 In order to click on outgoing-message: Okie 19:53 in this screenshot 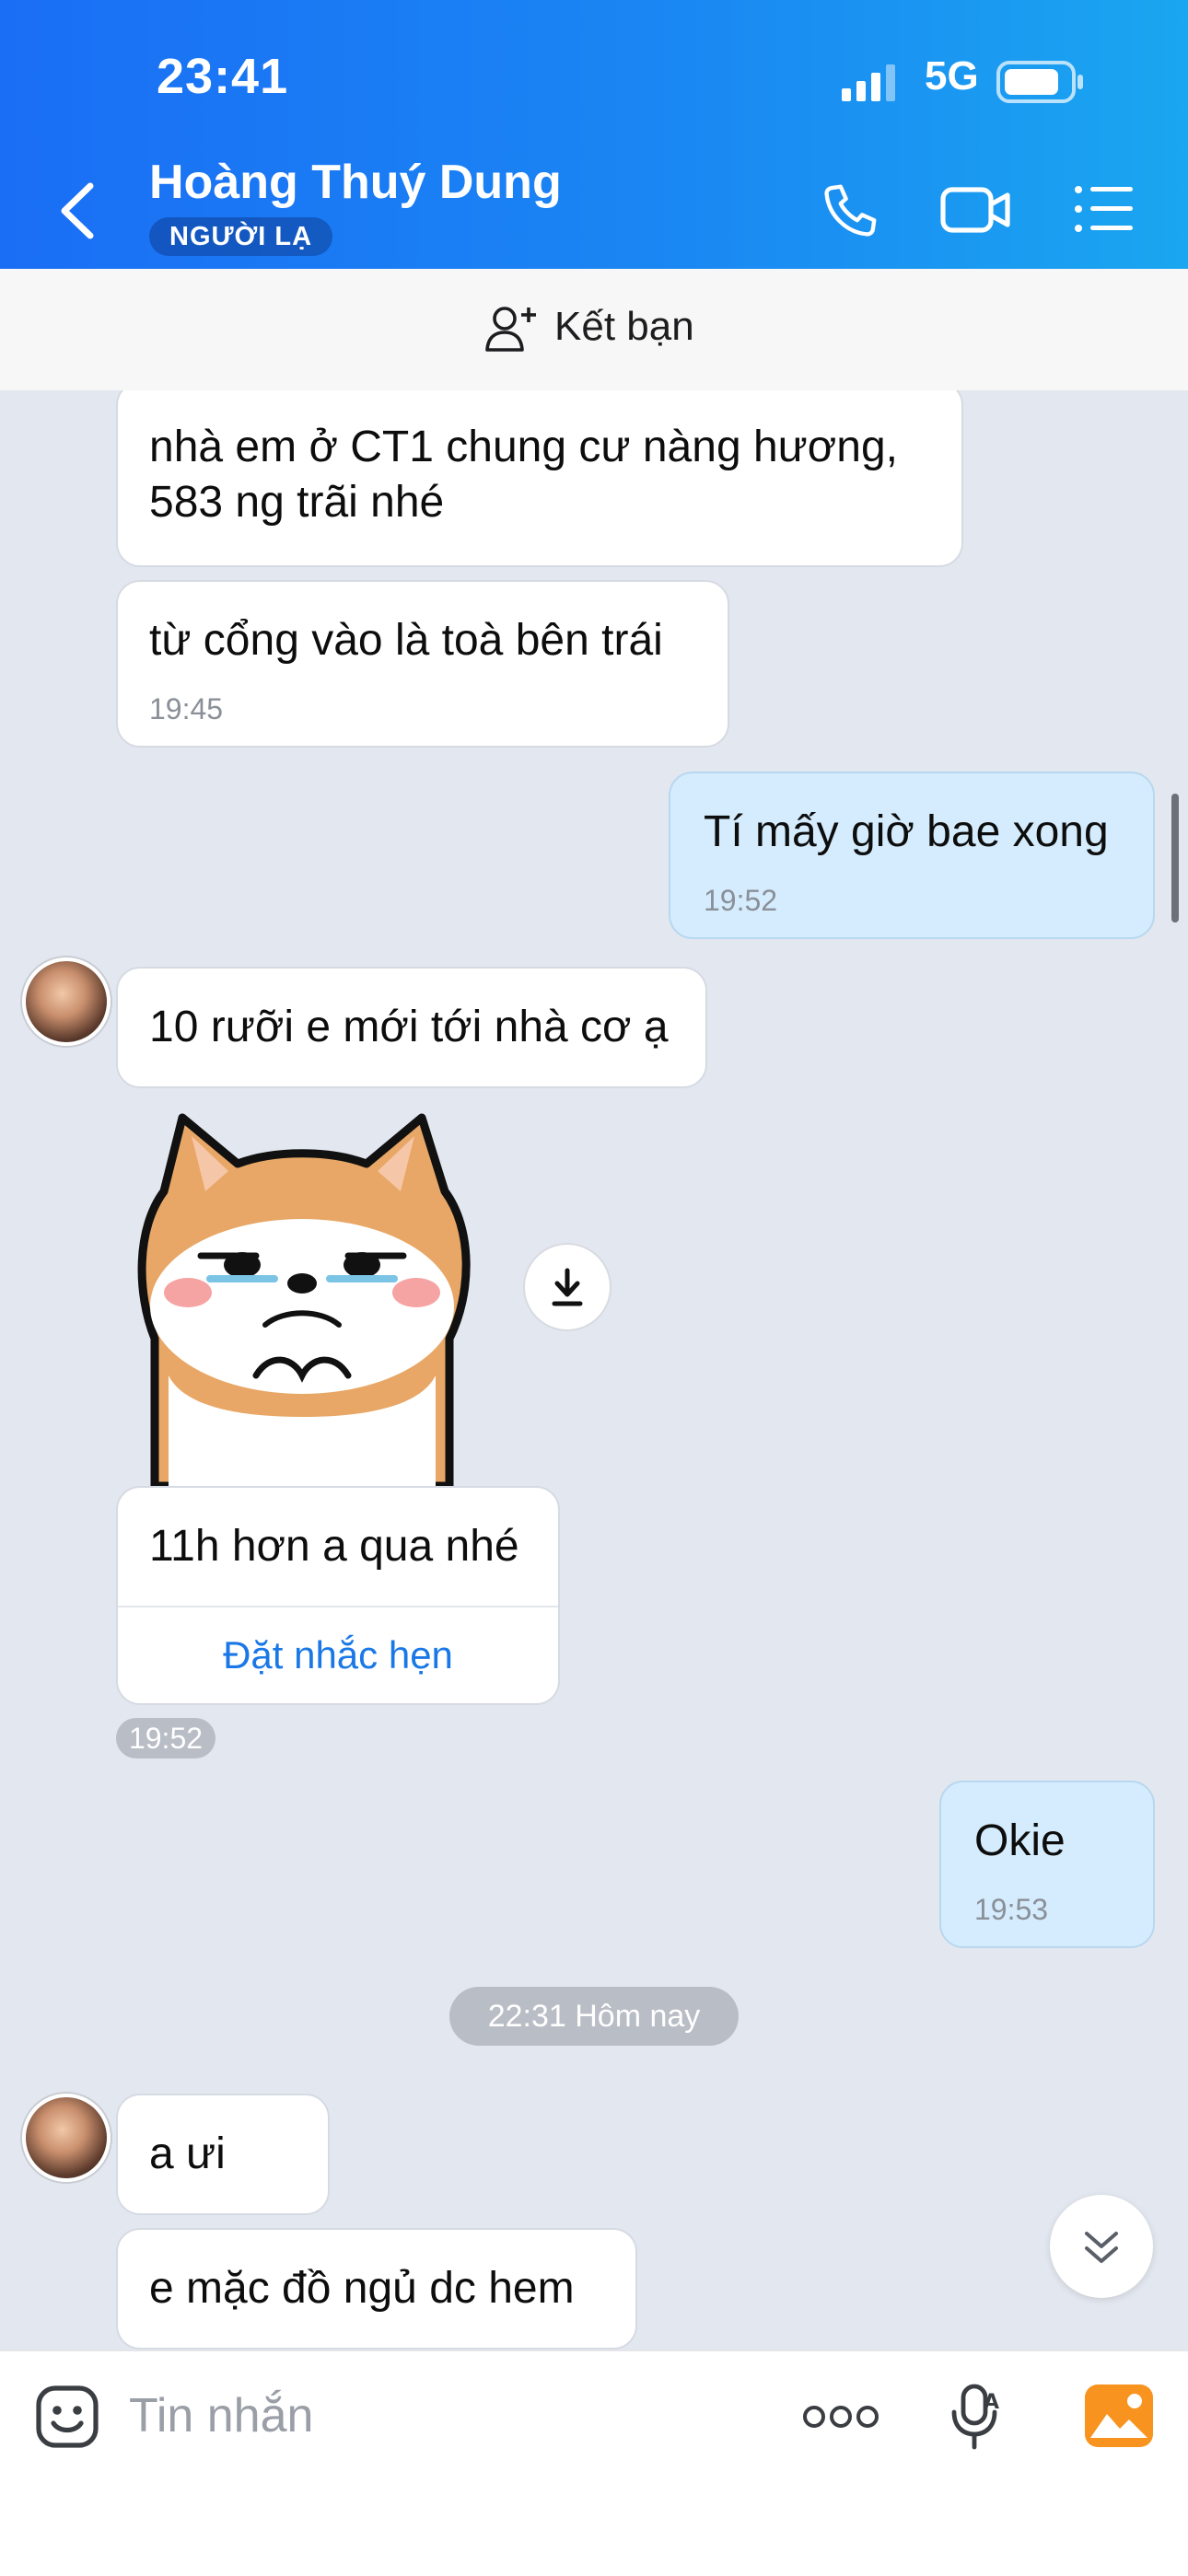, I will do `click(1047, 1864)`.